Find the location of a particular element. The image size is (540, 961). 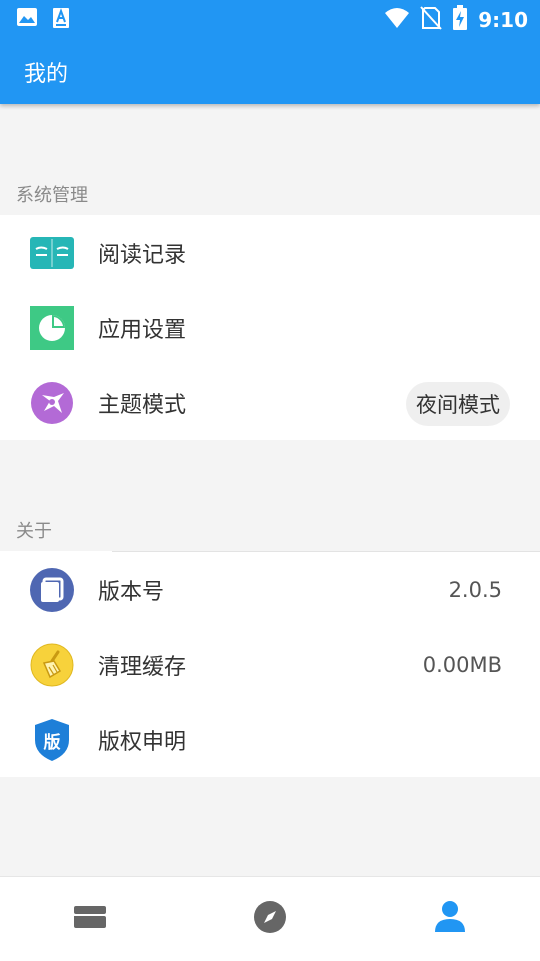

menu-item-copyright: 版 版权申明 is located at coordinates (270, 740).